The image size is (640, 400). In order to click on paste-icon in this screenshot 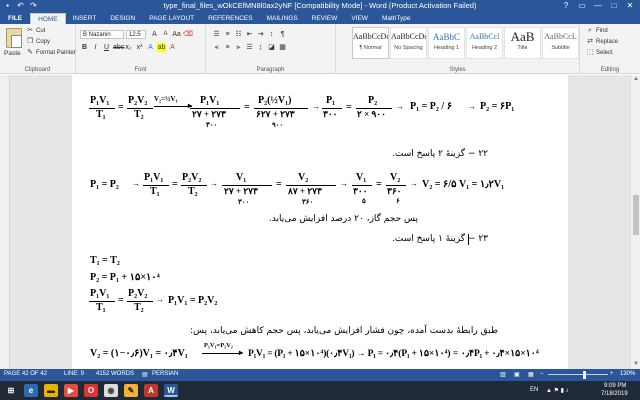, I will do `click(14, 38)`.